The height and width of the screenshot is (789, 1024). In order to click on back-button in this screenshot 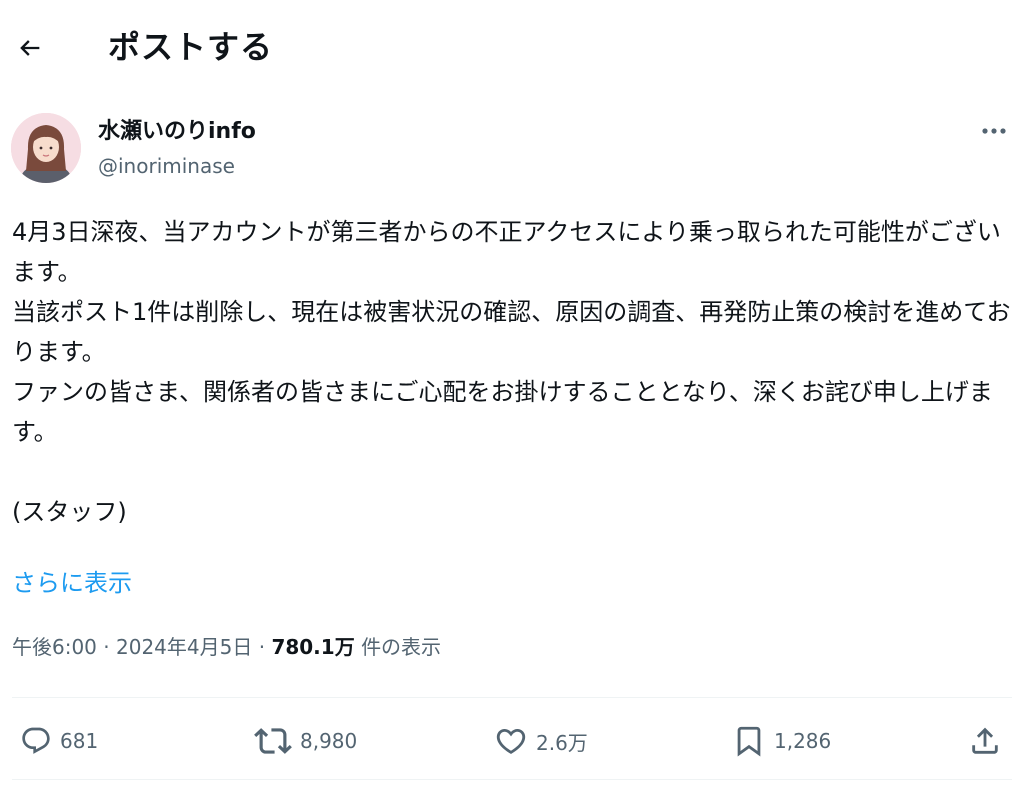, I will do `click(30, 48)`.